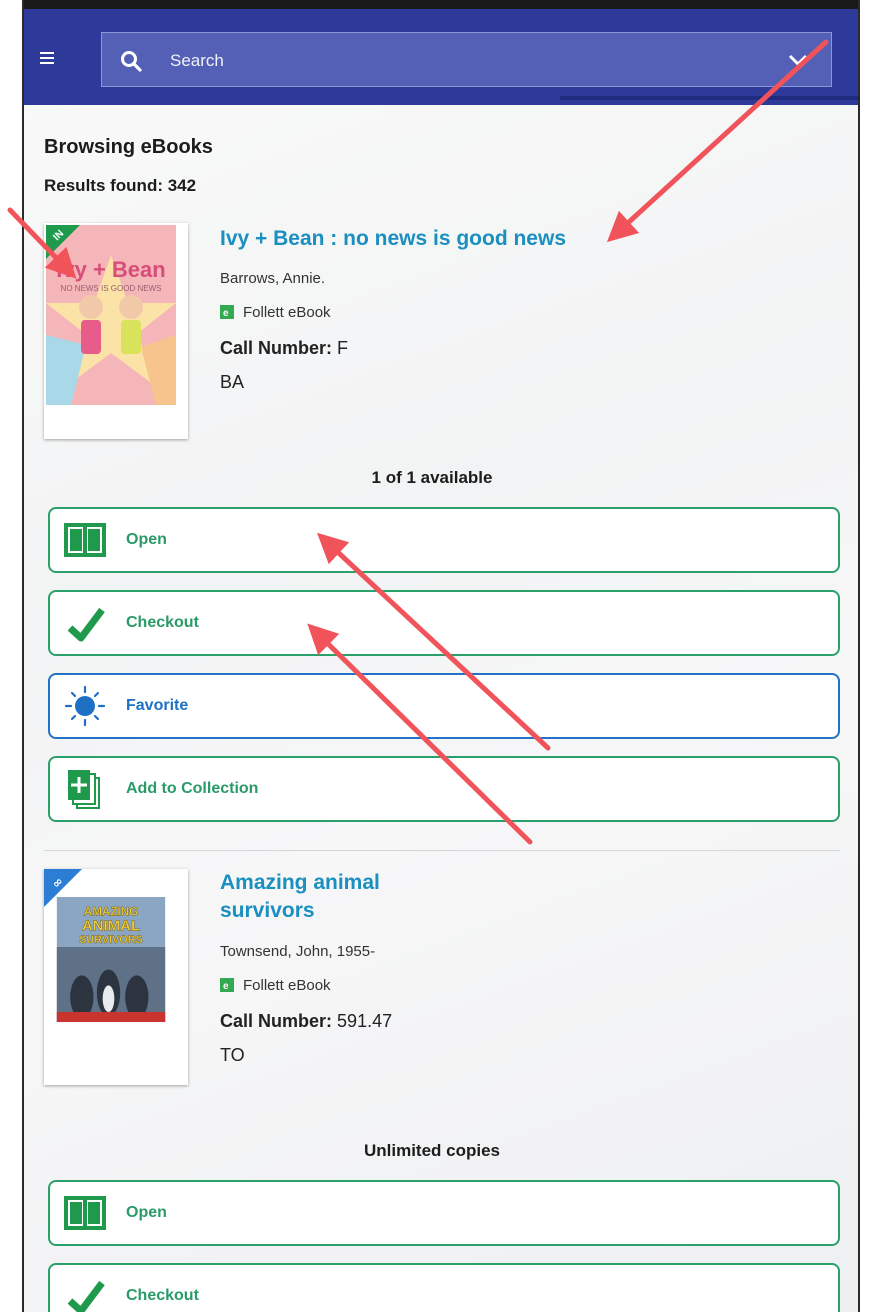 This screenshot has width=869, height=1312. I want to click on book-cover-art: Ivy + Bean NO NEWS IS GOOD NEWS IN, so click(111, 315).